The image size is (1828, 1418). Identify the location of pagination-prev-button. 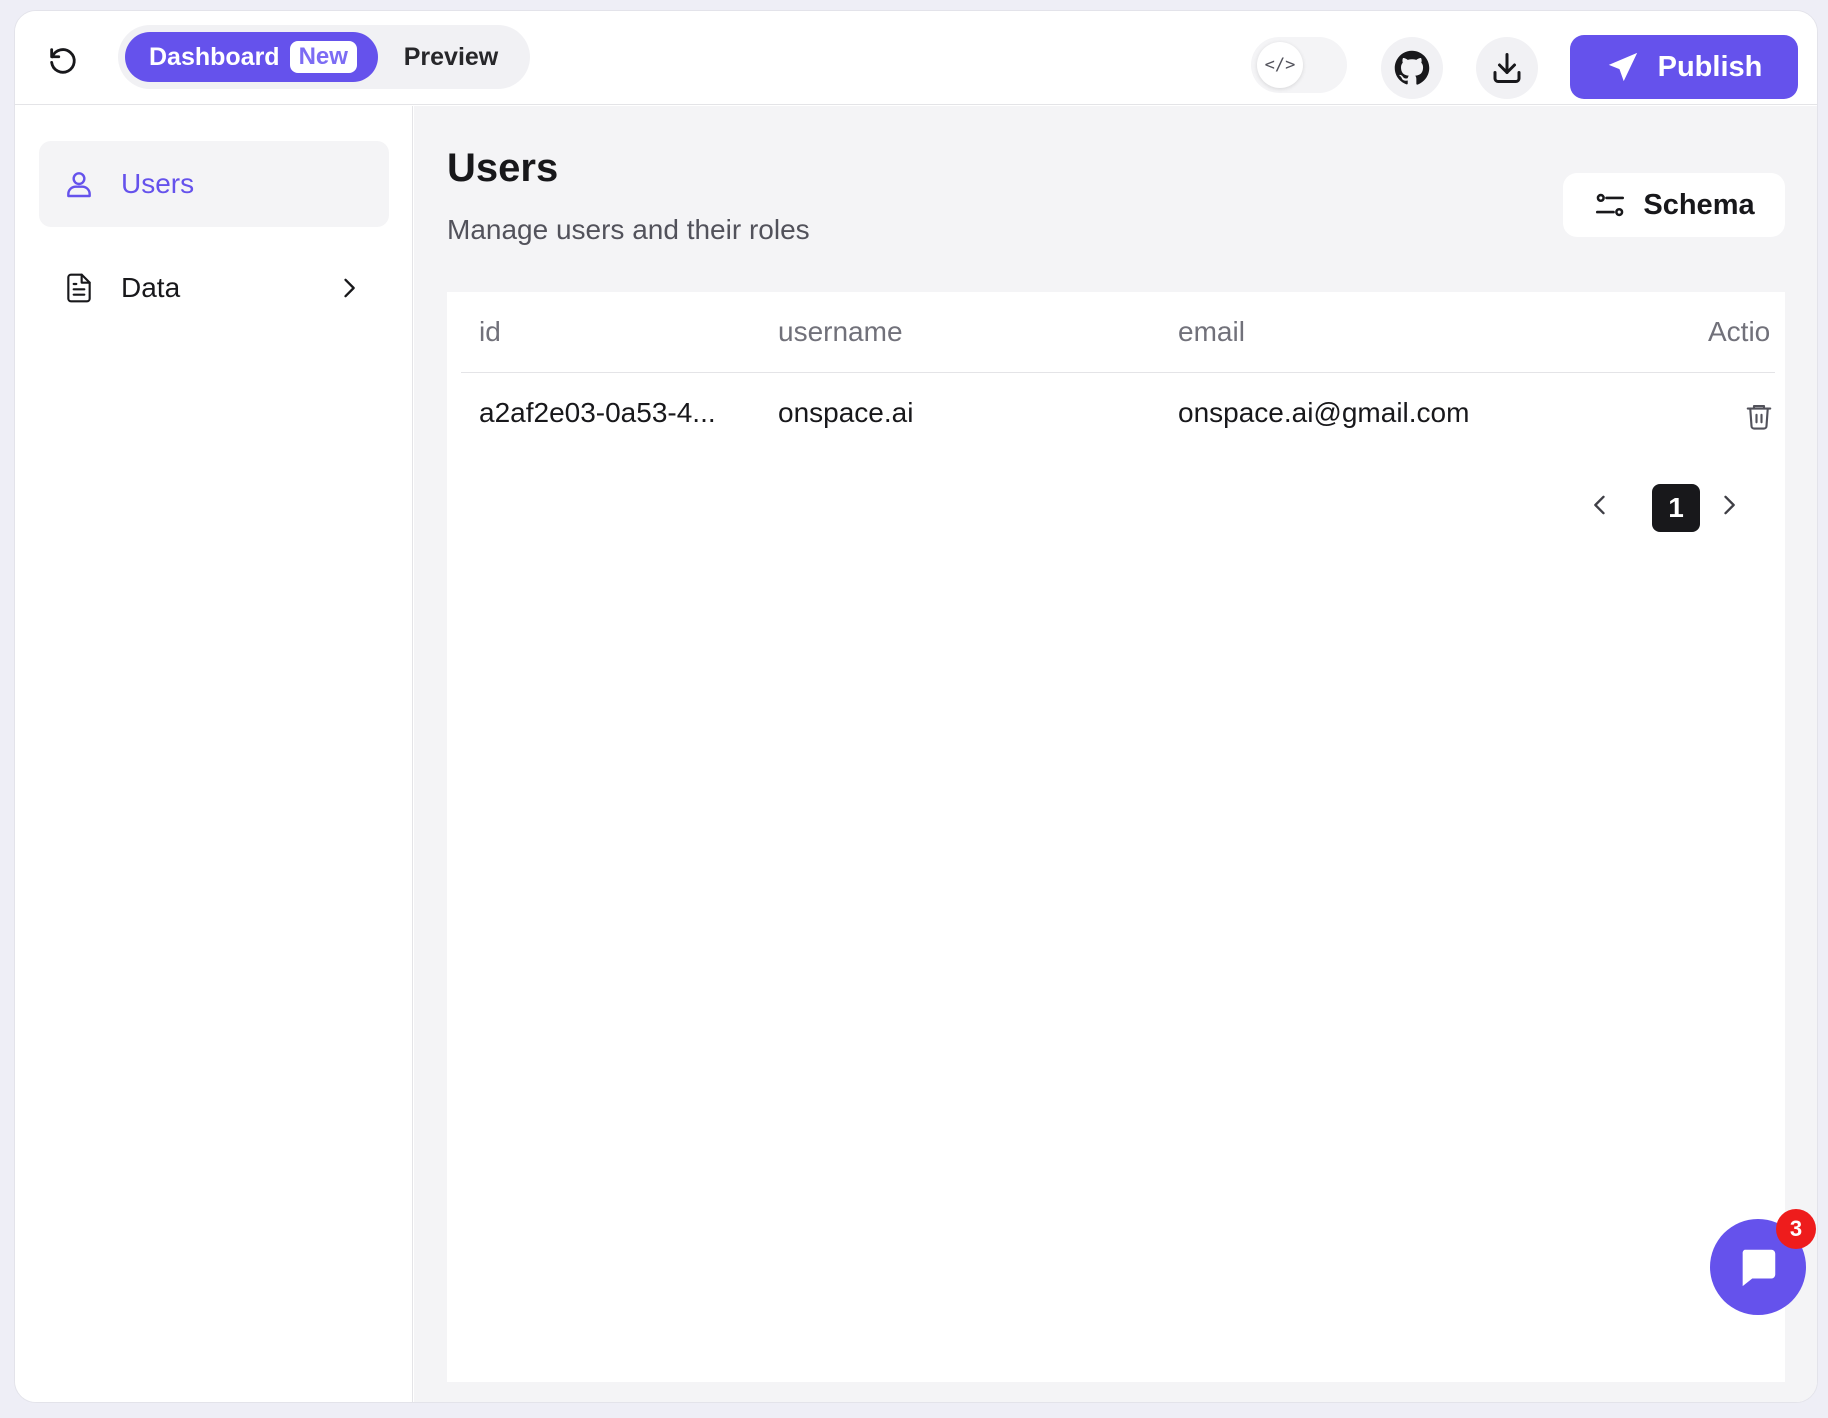
(1600, 505).